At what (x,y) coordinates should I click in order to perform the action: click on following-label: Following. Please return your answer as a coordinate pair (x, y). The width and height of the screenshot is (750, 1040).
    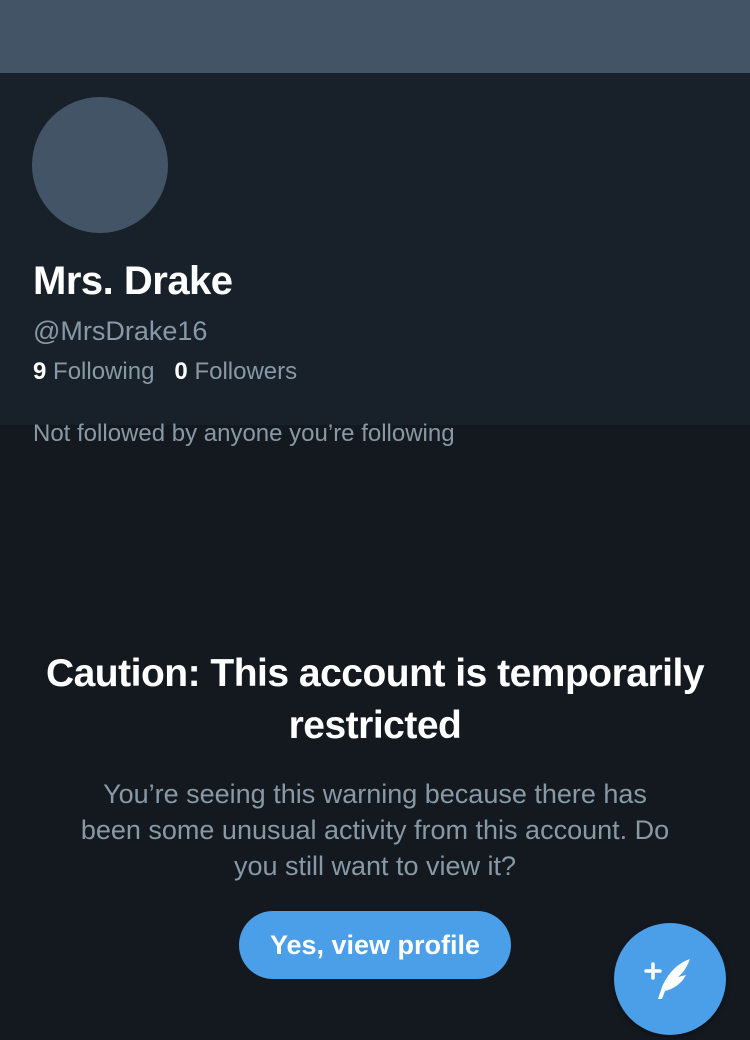
    Looking at the image, I should click on (104, 371).